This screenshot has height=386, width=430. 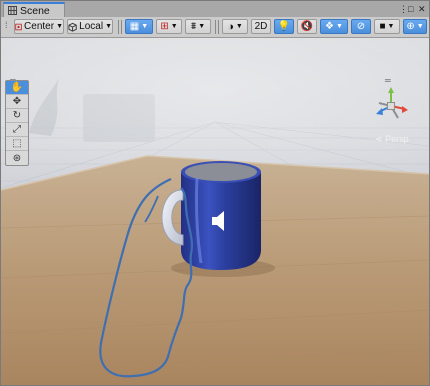 What do you see at coordinates (410, 9) in the screenshot?
I see `maximize-icon: □` at bounding box center [410, 9].